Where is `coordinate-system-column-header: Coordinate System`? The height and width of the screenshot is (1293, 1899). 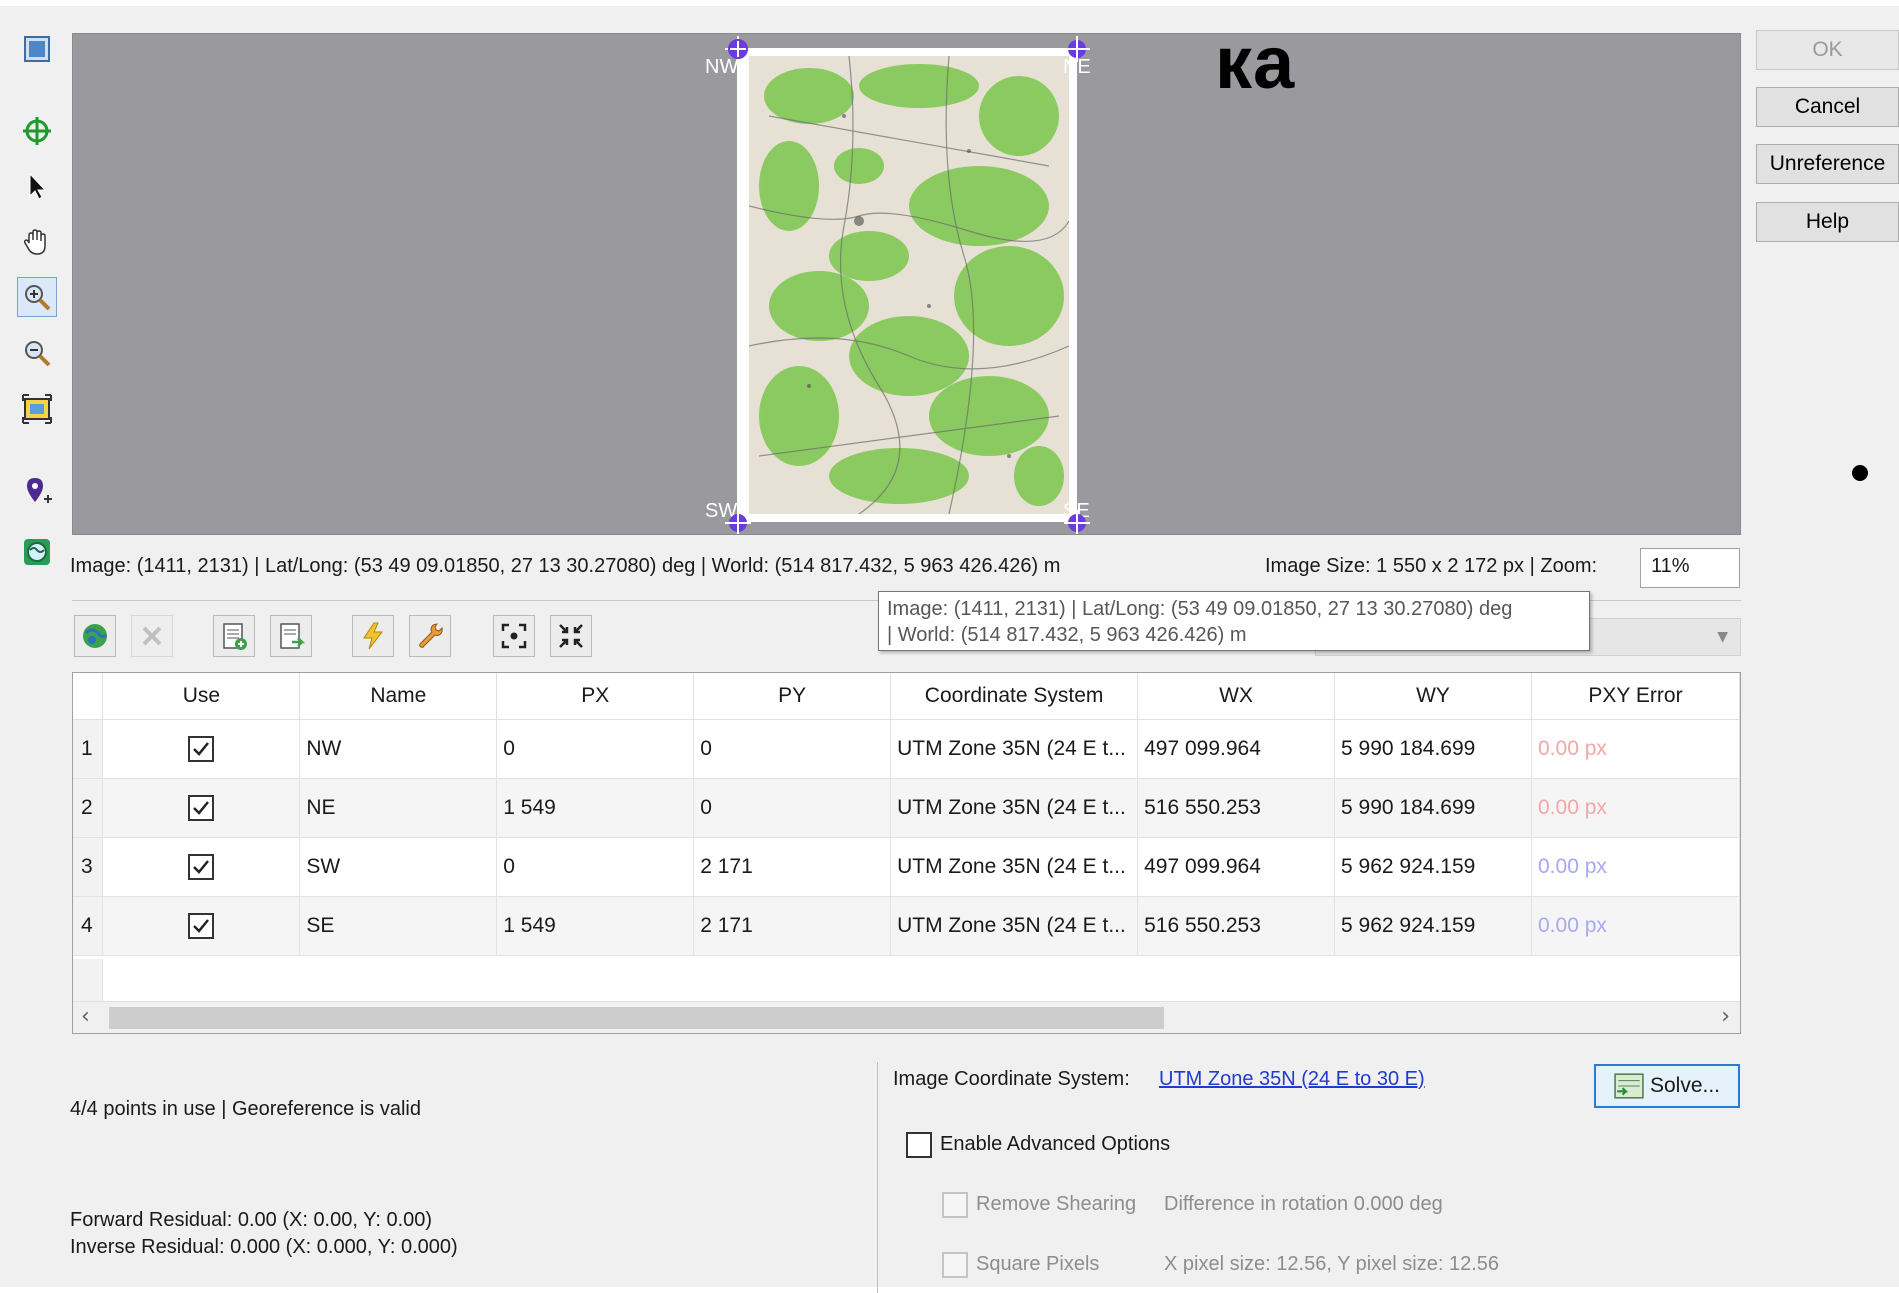 coordinate-system-column-header: Coordinate System is located at coordinates (1014, 696).